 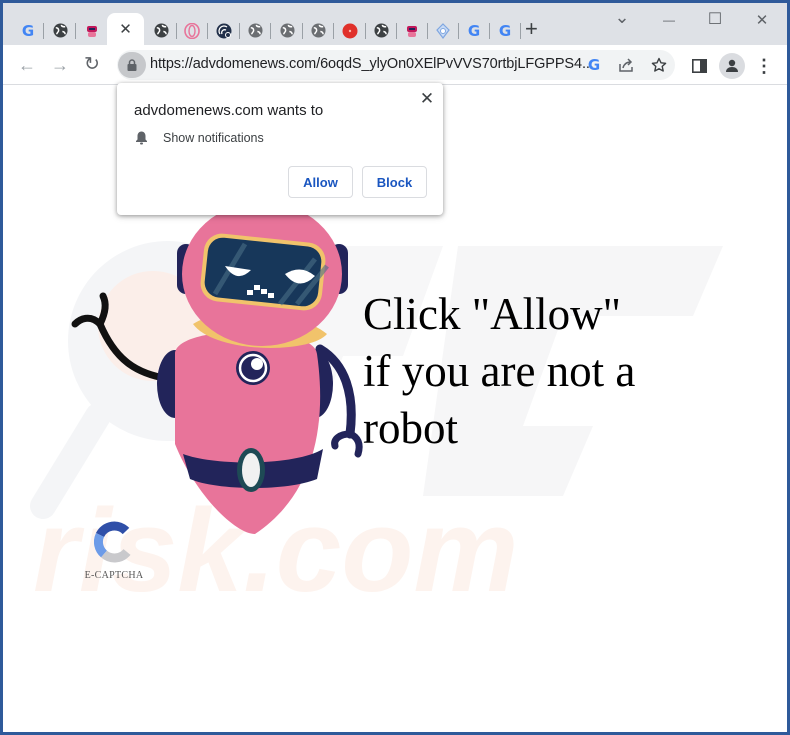 I want to click on e-captcha-logo: E-CAPTCHA, so click(x=114, y=551).